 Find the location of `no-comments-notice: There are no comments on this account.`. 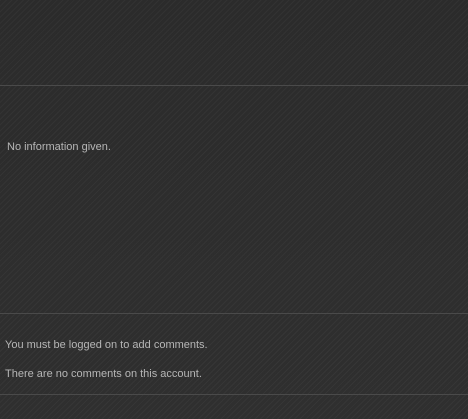

no-comments-notice: There are no comments on this account. is located at coordinates (103, 374).